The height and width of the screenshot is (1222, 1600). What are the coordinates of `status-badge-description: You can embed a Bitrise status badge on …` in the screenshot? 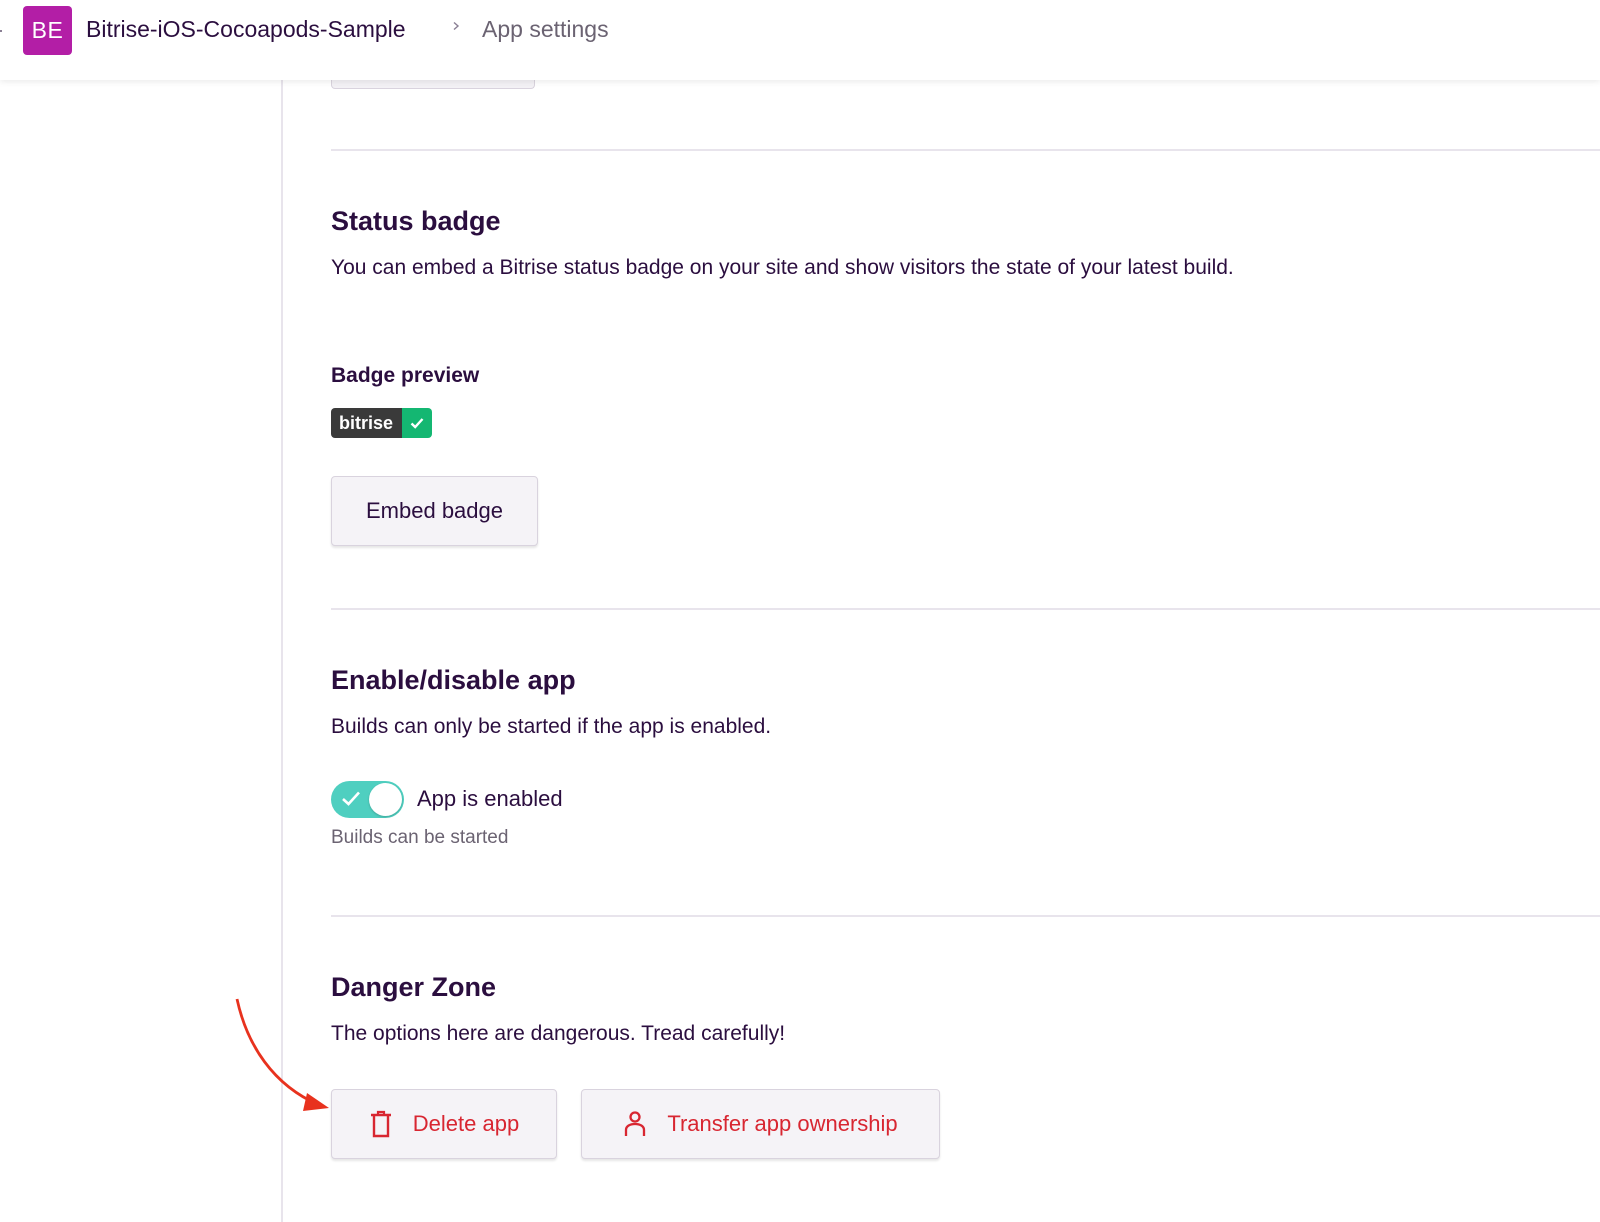 It's located at (782, 267).